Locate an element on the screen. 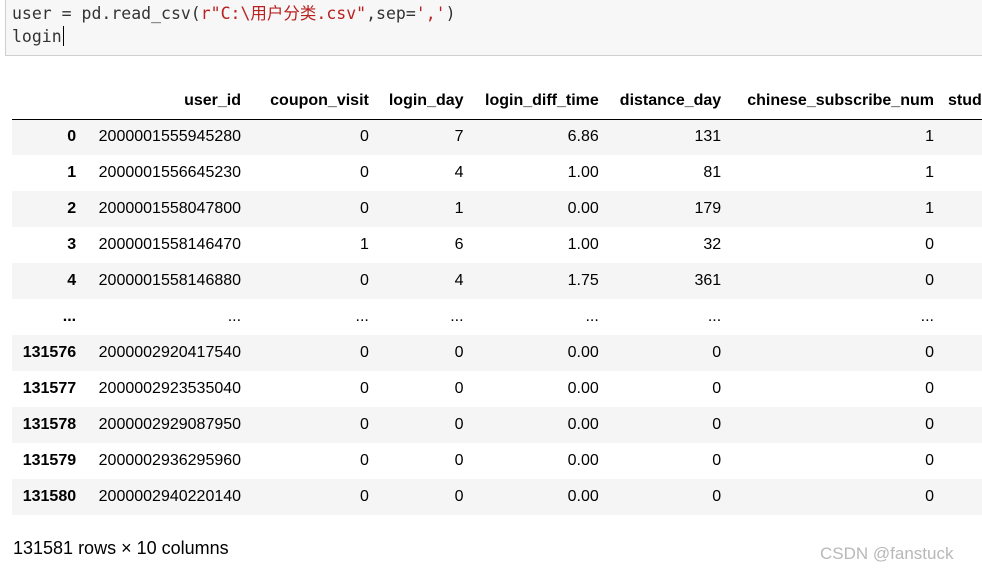 This screenshot has width=982, height=571. table-cell: 2000001558047800 is located at coordinates (170, 208).